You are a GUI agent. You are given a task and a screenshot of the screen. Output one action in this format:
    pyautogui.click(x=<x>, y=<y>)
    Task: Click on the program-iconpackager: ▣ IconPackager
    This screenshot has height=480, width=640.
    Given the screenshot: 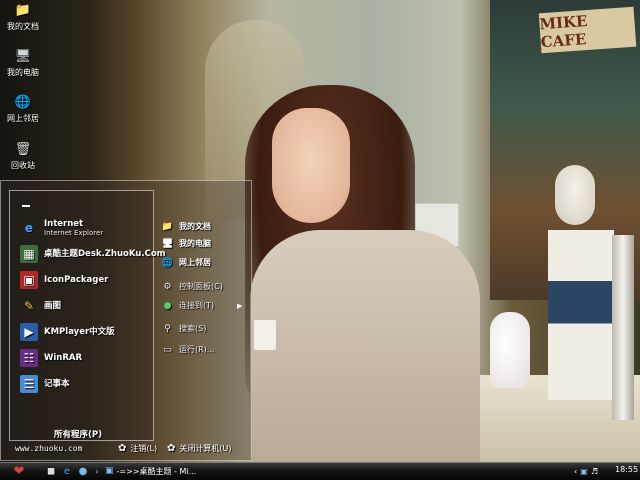 What is the action you would take?
    pyautogui.click(x=64, y=280)
    